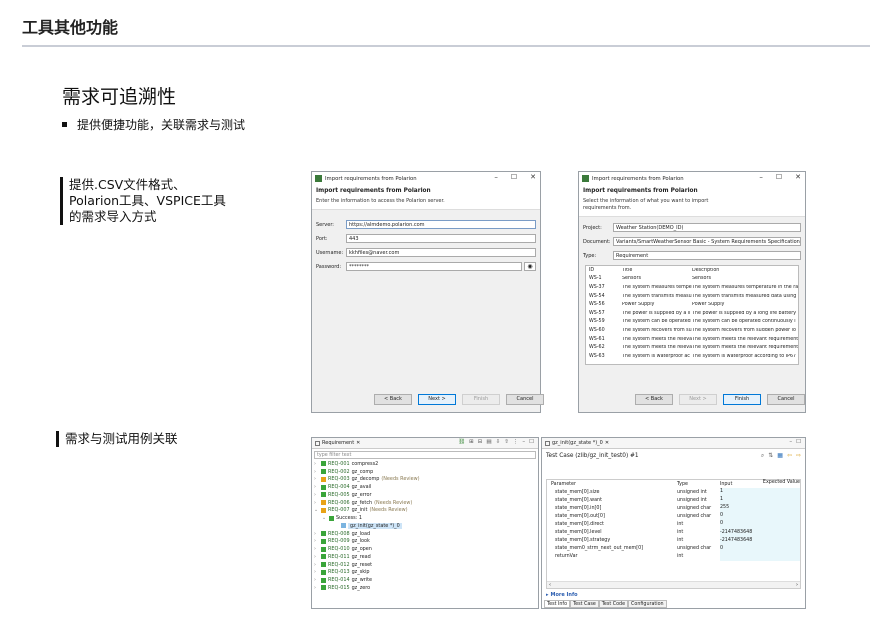 This screenshot has width=895, height=637. Describe the element at coordinates (533, 177) in the screenshot. I see `close-icon: ✕` at that location.